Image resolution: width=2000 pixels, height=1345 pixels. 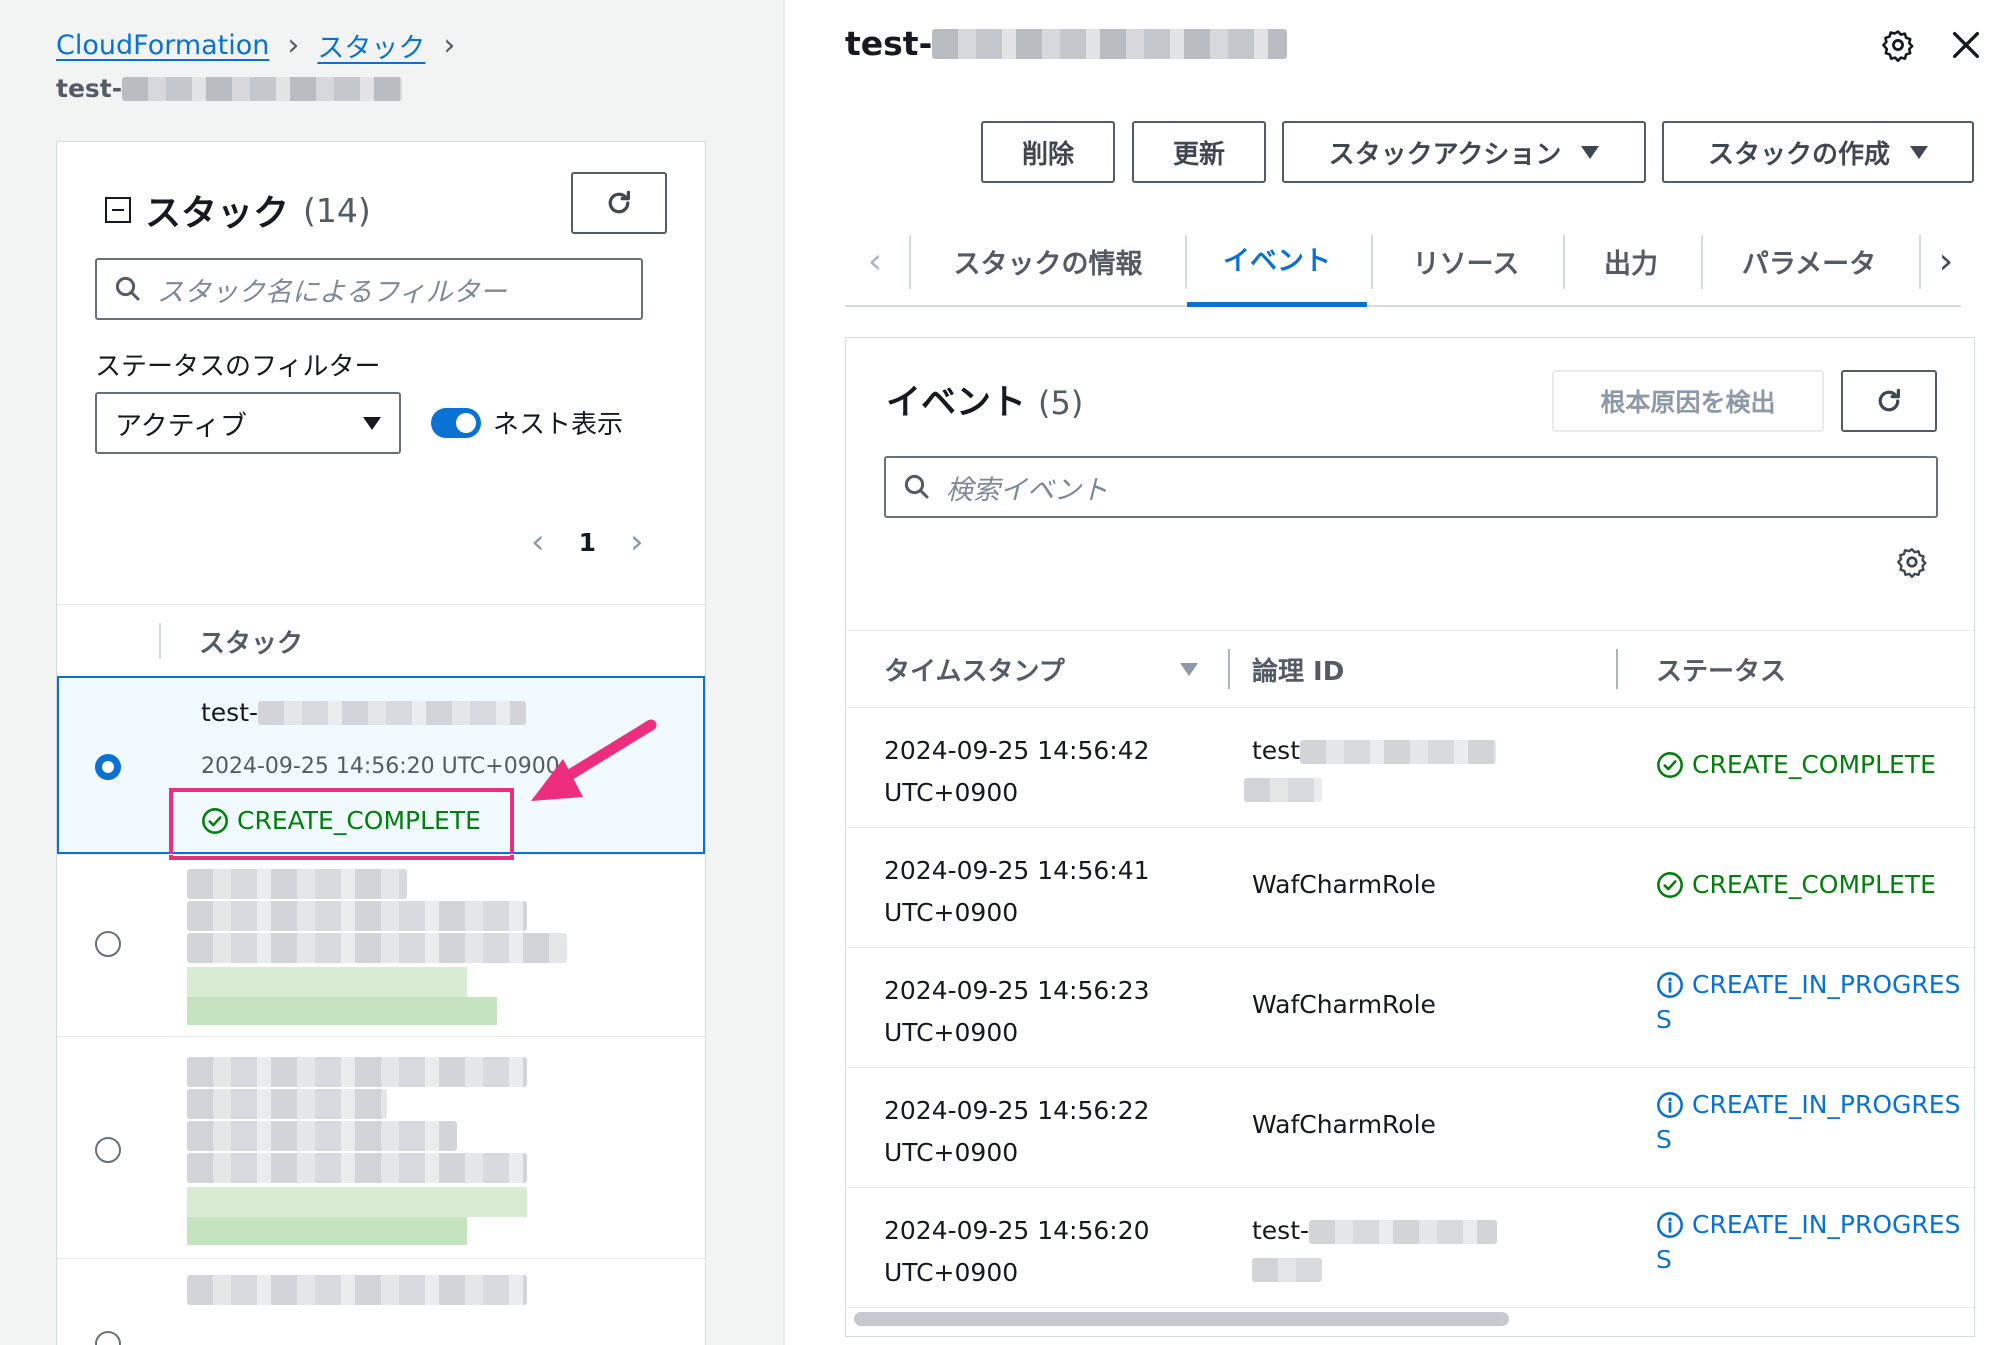 What do you see at coordinates (956, 403) in the screenshot?
I see `events-panel-title: イベント` at bounding box center [956, 403].